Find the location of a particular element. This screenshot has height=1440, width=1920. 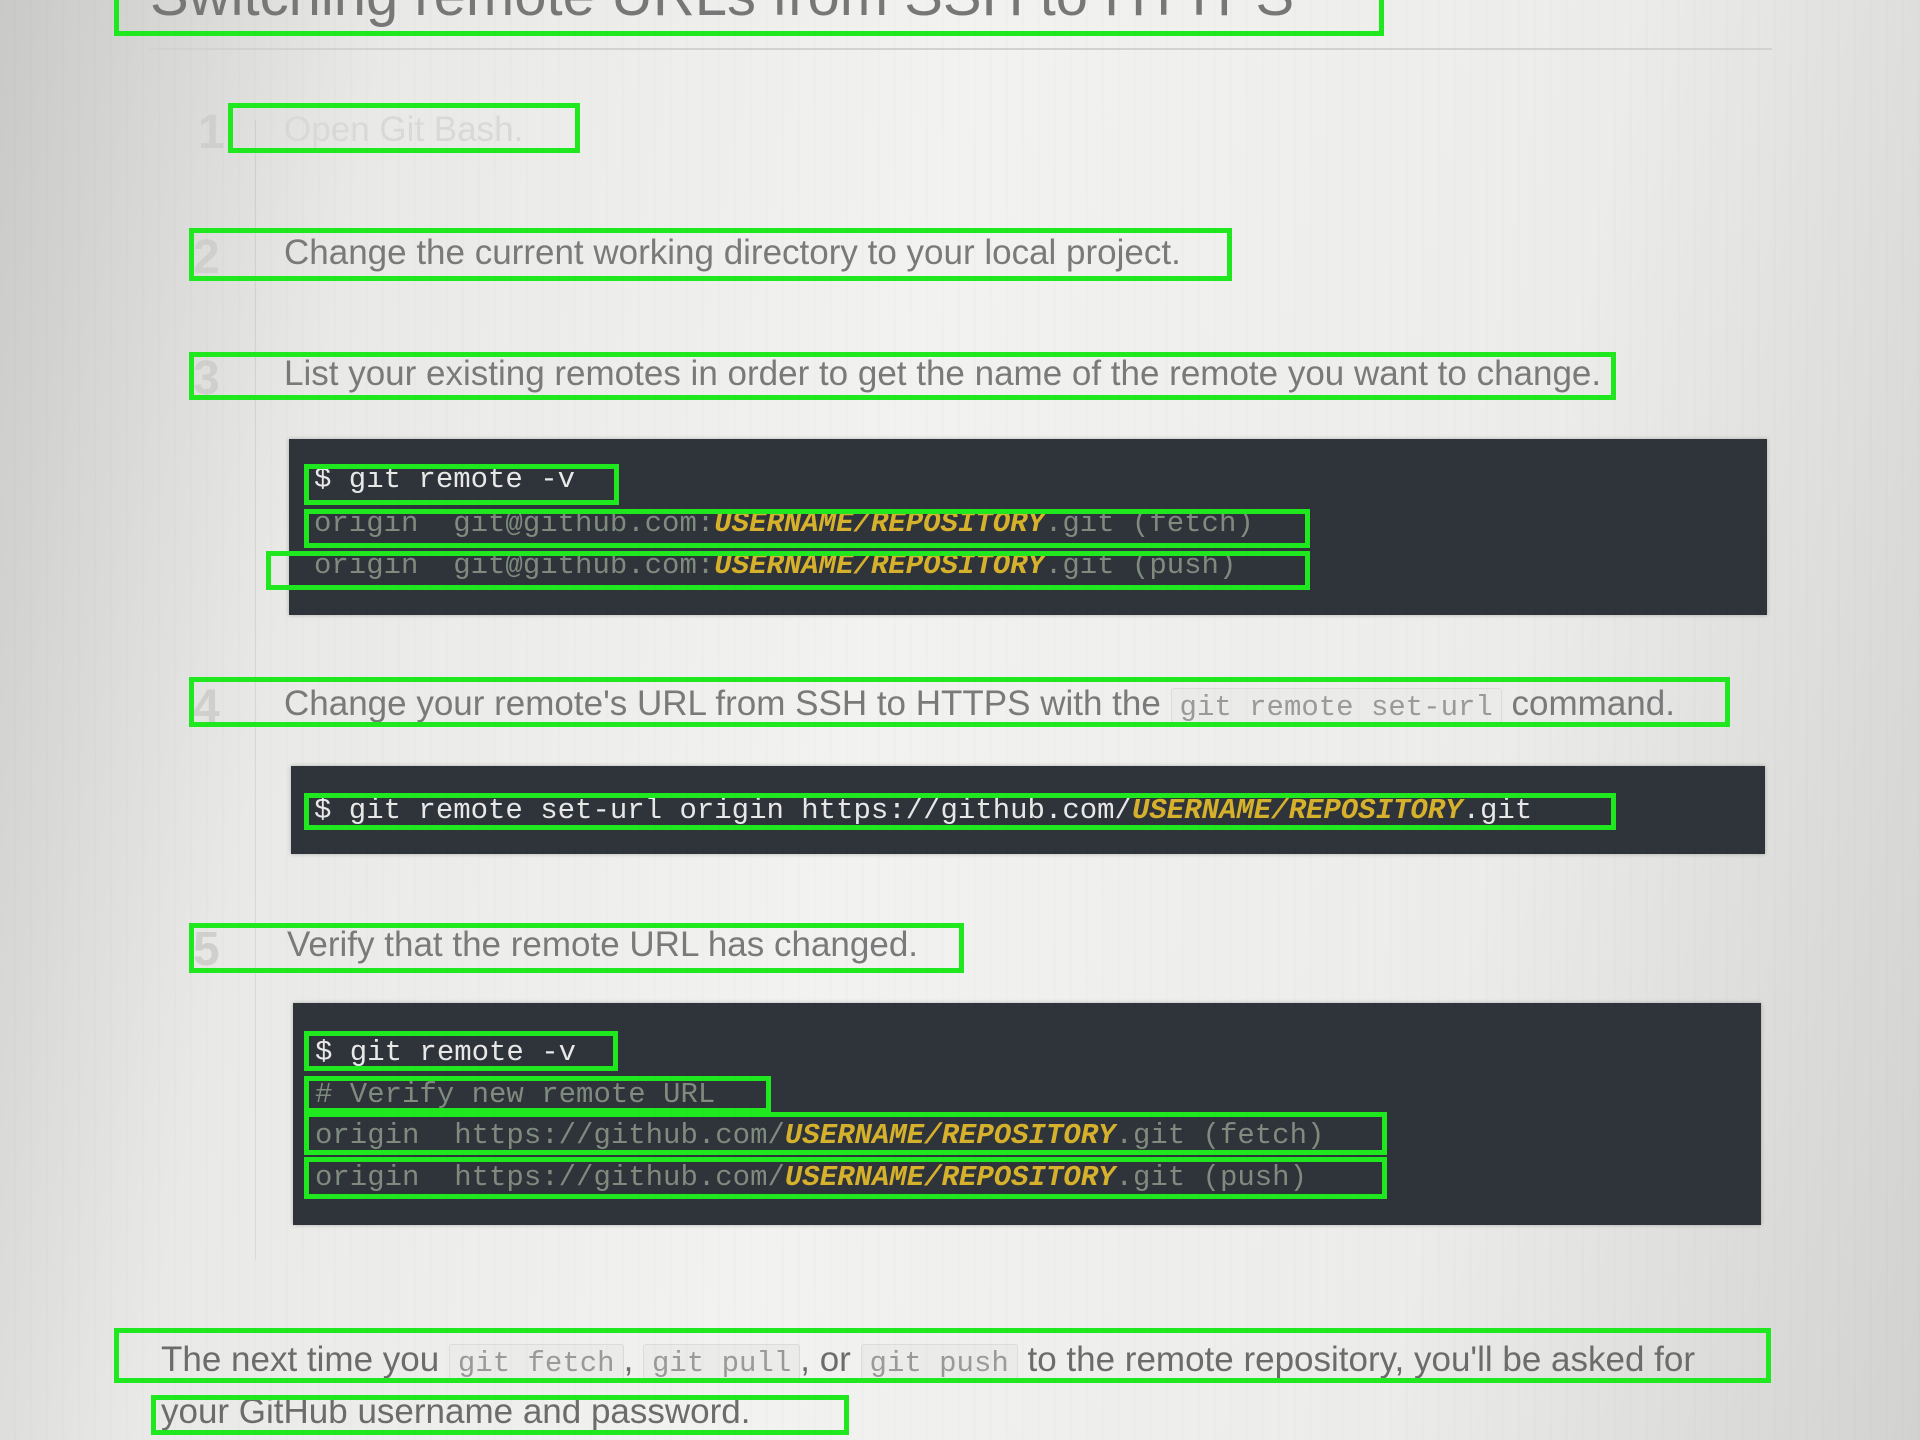

step-4-annotation-box is located at coordinates (959, 702).